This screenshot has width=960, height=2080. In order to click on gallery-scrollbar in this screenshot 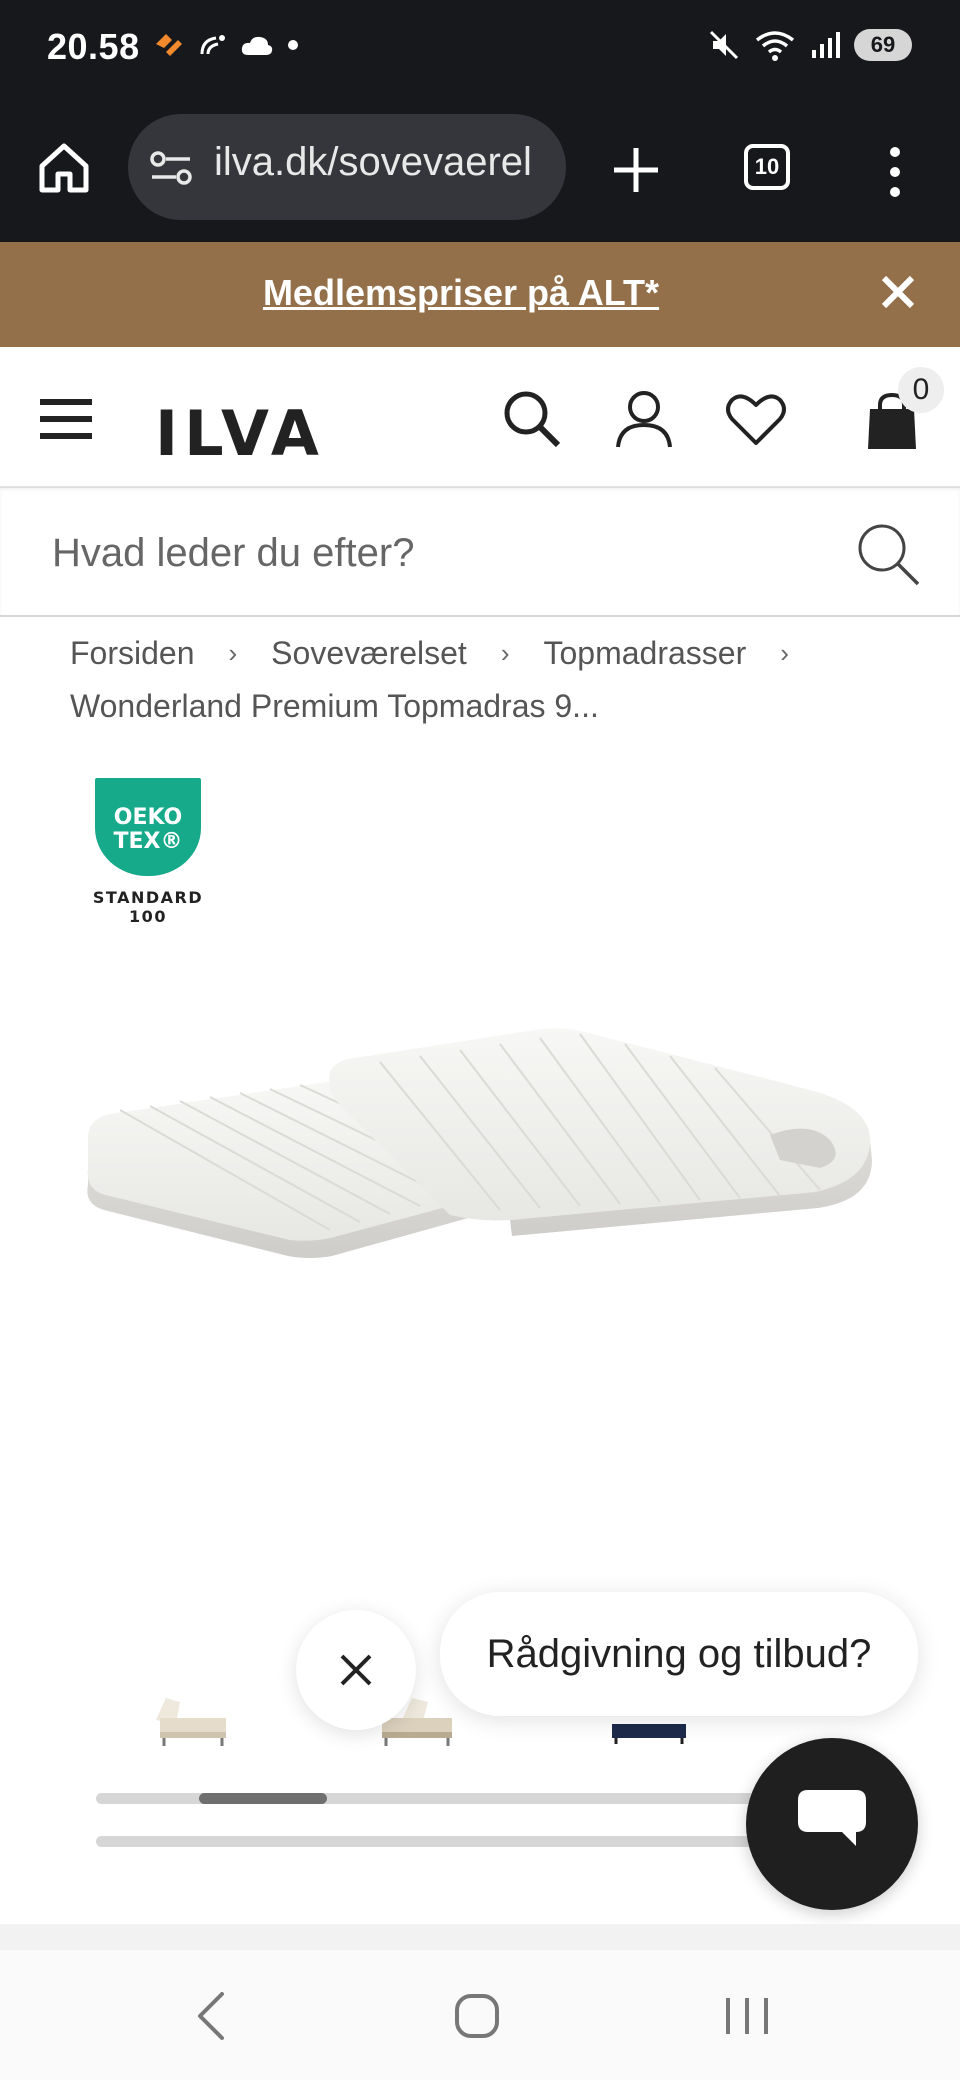, I will do `click(446, 1798)`.